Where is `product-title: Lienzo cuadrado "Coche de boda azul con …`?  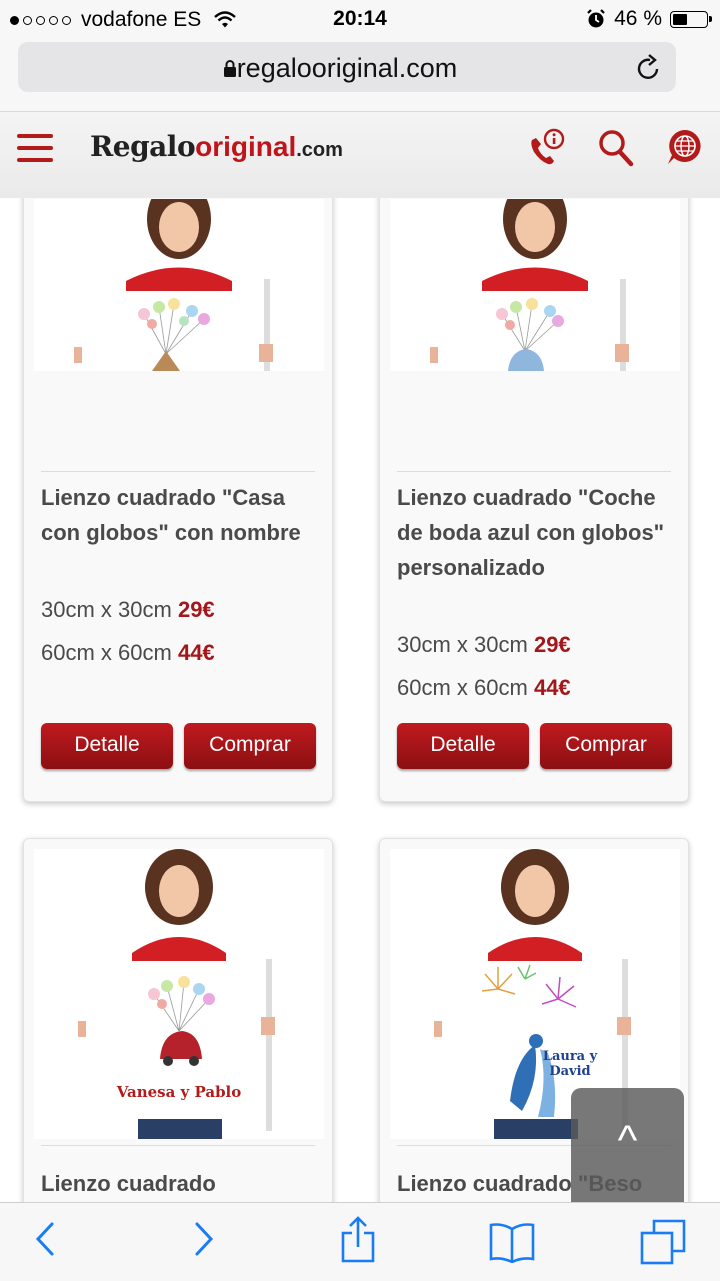
product-title: Lienzo cuadrado "Coche de boda azul con … is located at coordinates (536, 532).